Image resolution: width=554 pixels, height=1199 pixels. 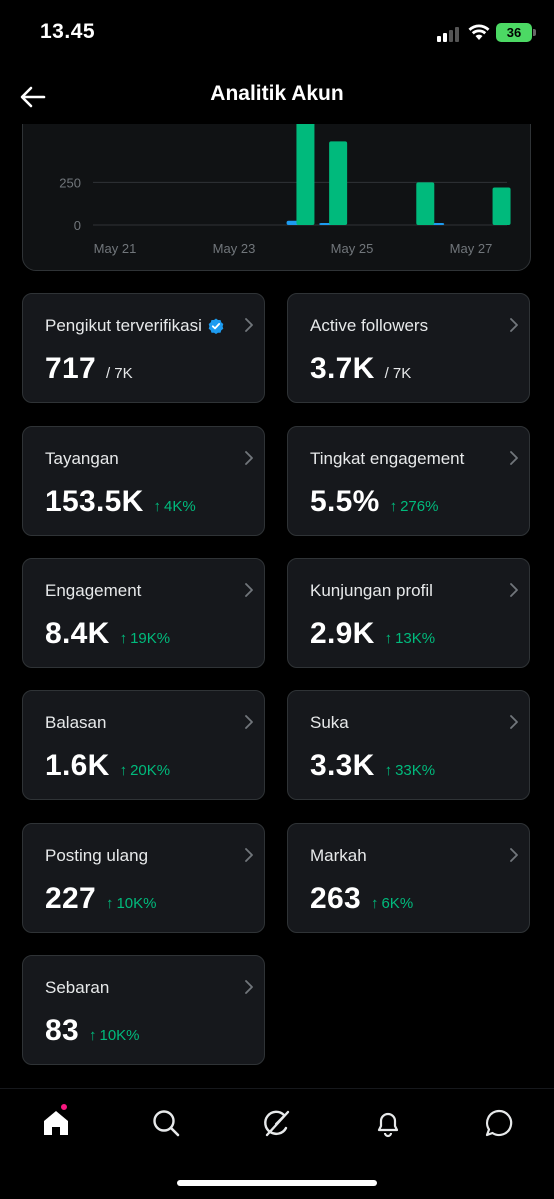 I want to click on metric-label-wrap: Active followers, so click(x=369, y=326).